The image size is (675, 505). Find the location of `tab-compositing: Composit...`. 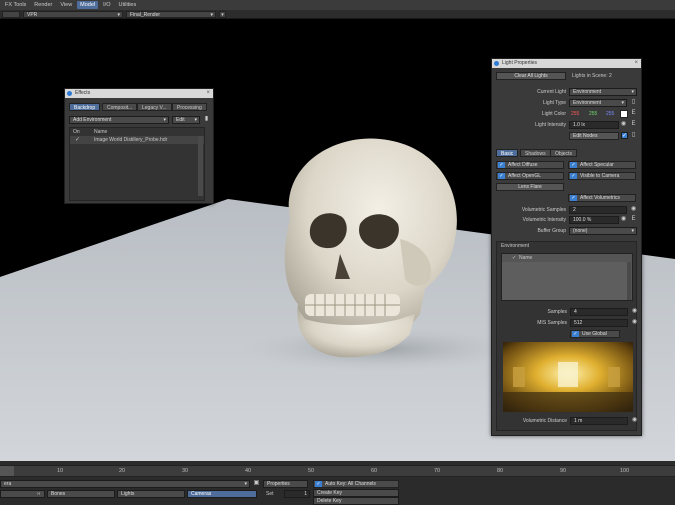

tab-compositing: Composit... is located at coordinates (120, 107).